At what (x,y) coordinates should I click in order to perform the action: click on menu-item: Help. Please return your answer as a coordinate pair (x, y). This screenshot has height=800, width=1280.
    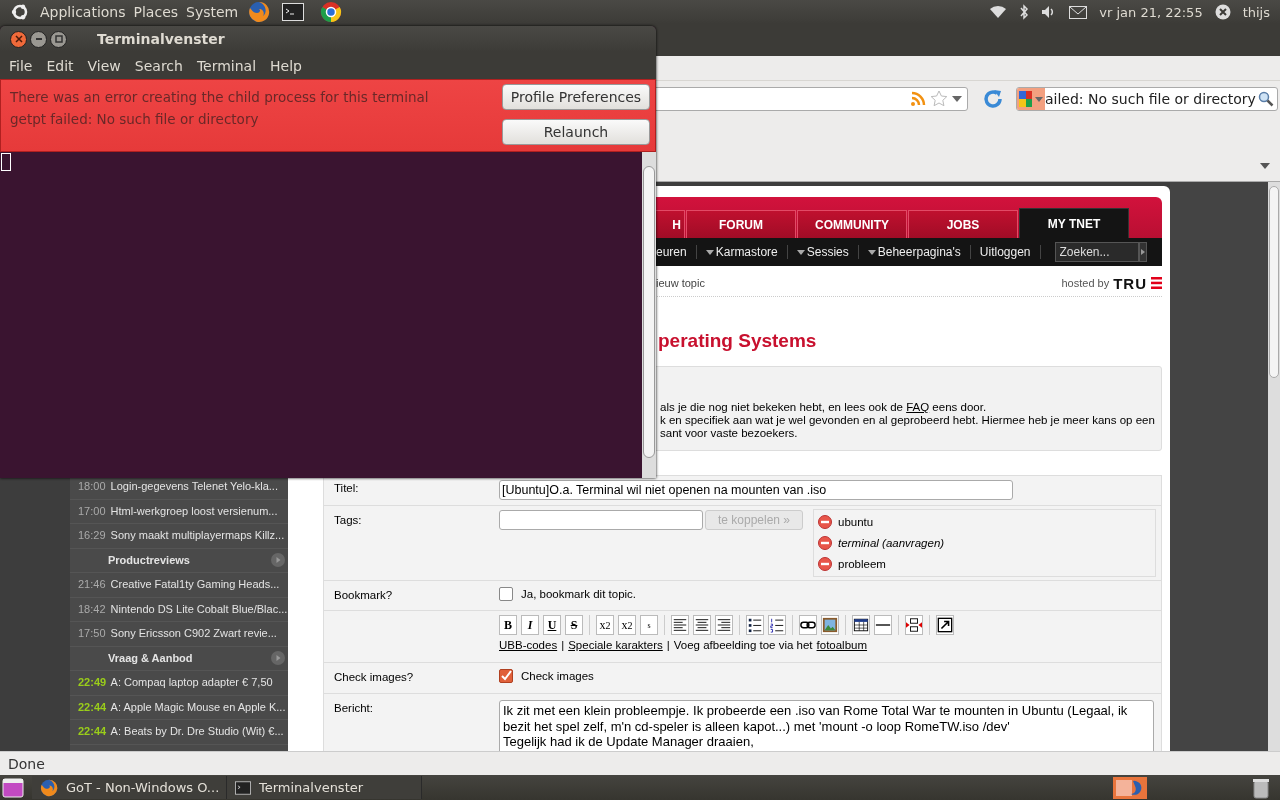
    Looking at the image, I should click on (286, 65).